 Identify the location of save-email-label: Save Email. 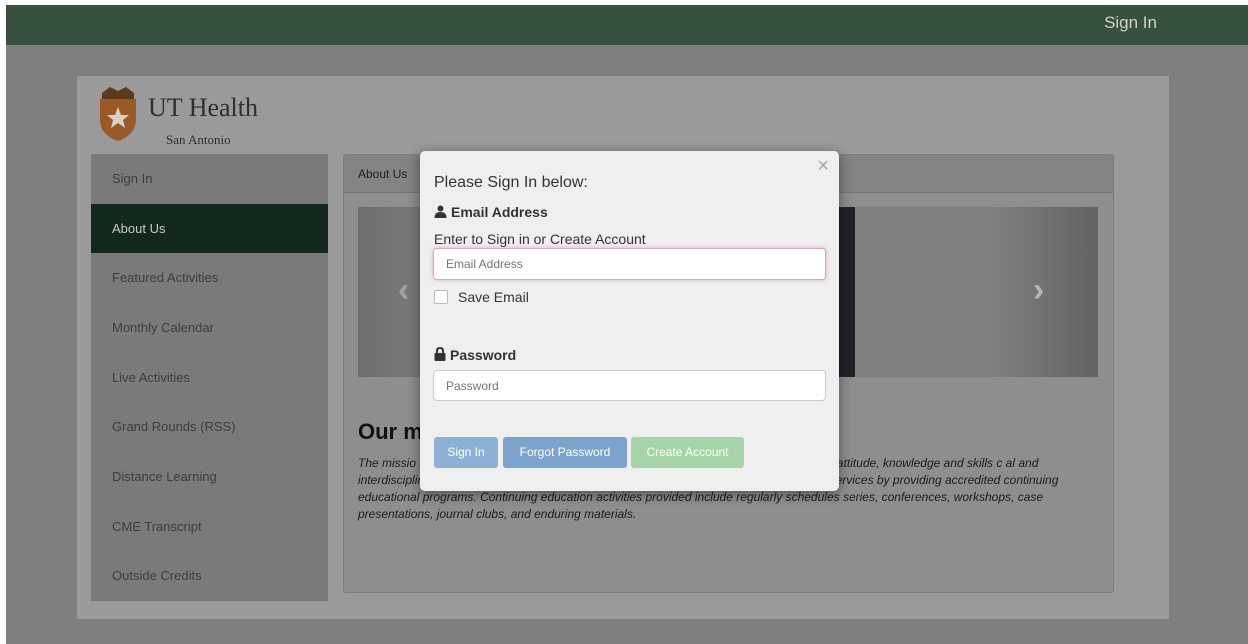
(493, 297).